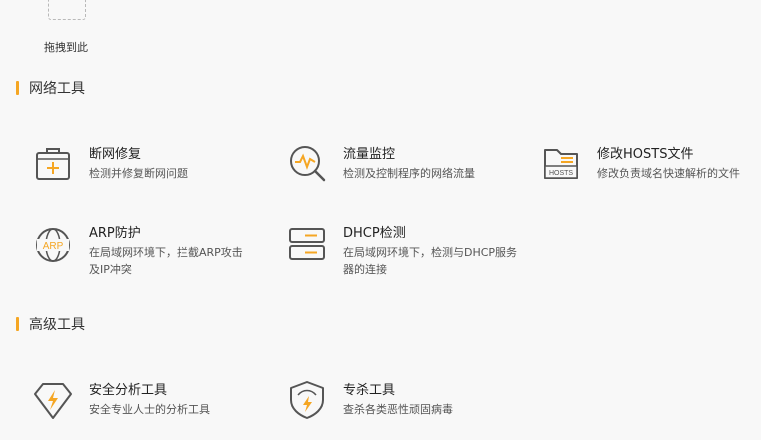 This screenshot has height=440, width=761. I want to click on section-title-network: 网络工具, so click(57, 89).